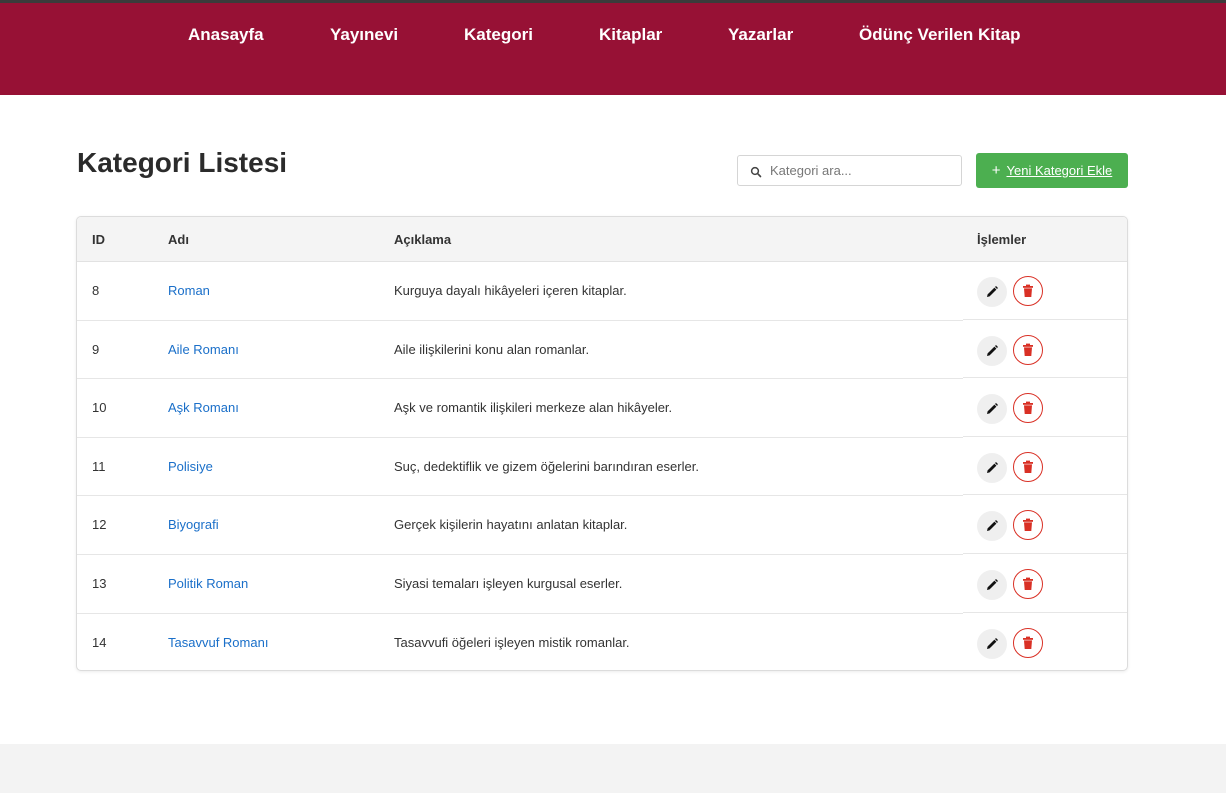 This screenshot has width=1226, height=793. What do you see at coordinates (602, 239) in the screenshot?
I see `table-header: ID Adı Açıklama İşlemler` at bounding box center [602, 239].